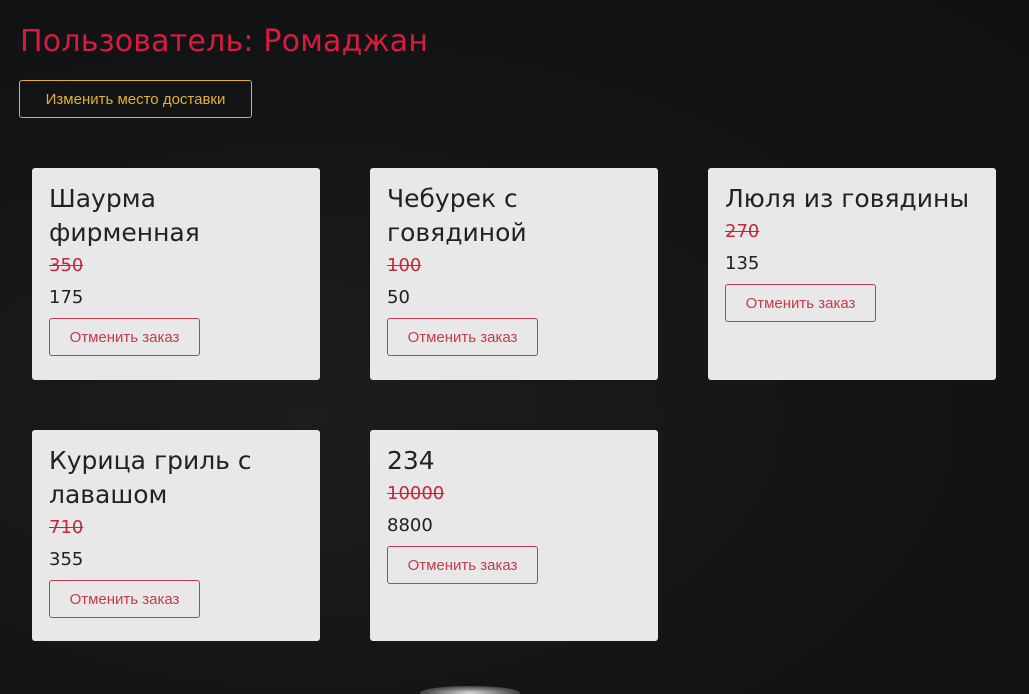 Image resolution: width=1029 pixels, height=694 pixels. What do you see at coordinates (135, 99) in the screenshot?
I see `change-address-button: Изменить место доставки` at bounding box center [135, 99].